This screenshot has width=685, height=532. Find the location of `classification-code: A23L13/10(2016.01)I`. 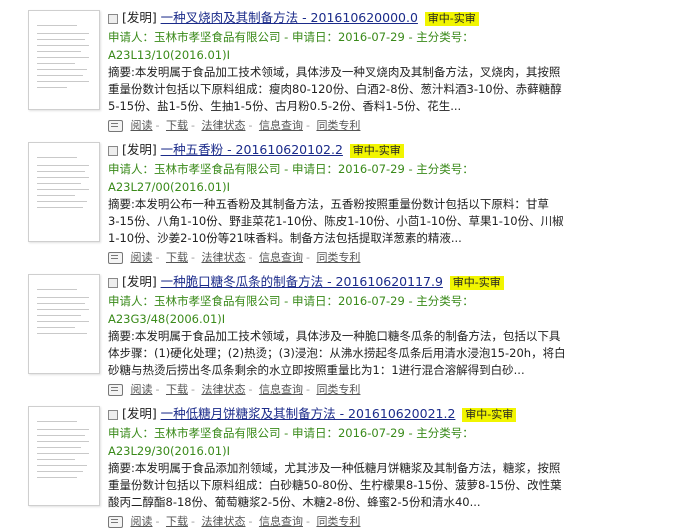

classification-code: A23L13/10(2016.01)I is located at coordinates (169, 55).